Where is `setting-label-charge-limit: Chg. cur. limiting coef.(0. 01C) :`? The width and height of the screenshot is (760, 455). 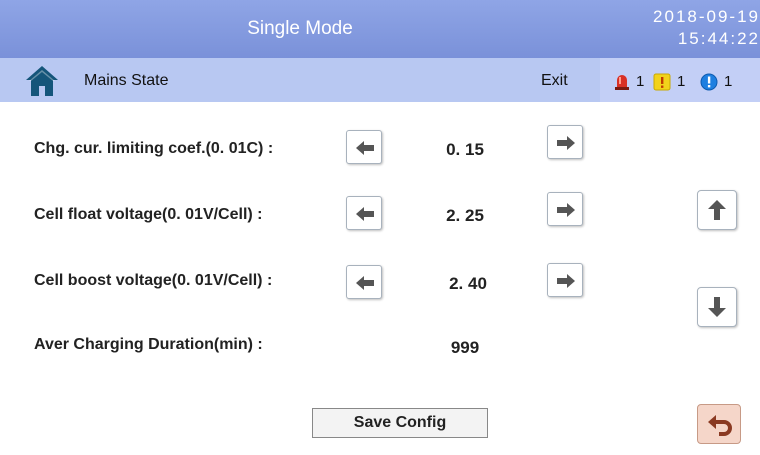
setting-label-charge-limit: Chg. cur. limiting coef.(0. 01C) : is located at coordinates (154, 148).